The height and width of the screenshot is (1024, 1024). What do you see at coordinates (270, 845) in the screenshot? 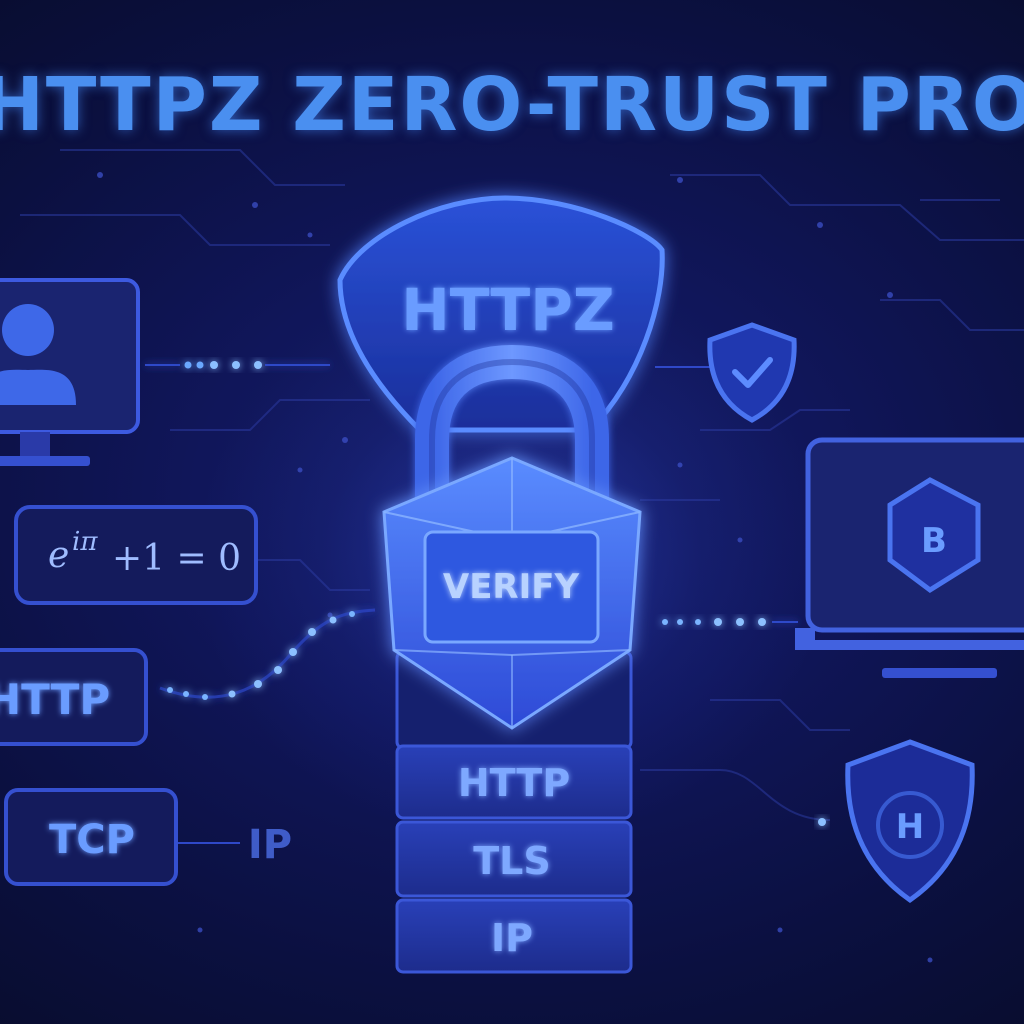
I see `ip-side-label: IP` at bounding box center [270, 845].